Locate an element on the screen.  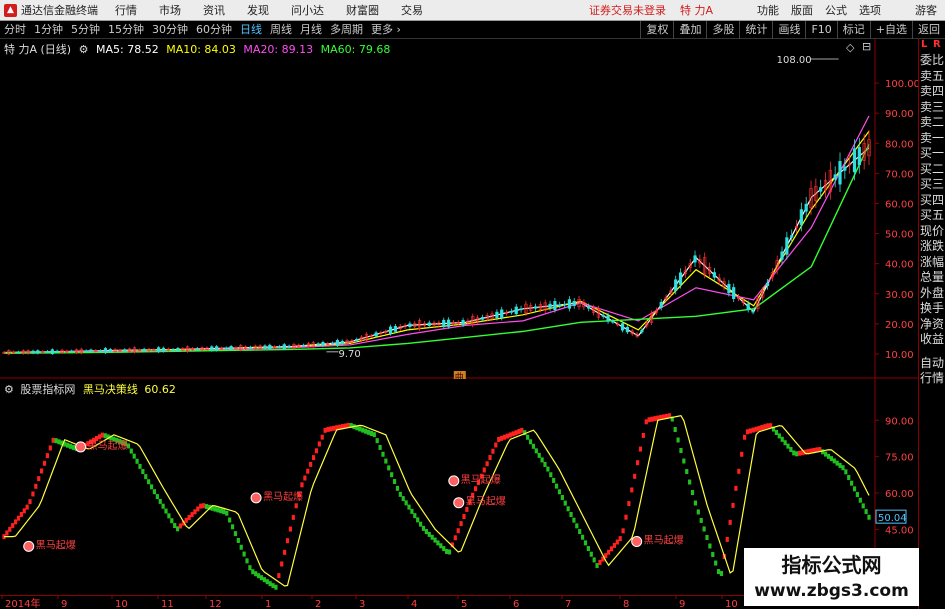
guest-user: 游客 is located at coordinates (926, 10).